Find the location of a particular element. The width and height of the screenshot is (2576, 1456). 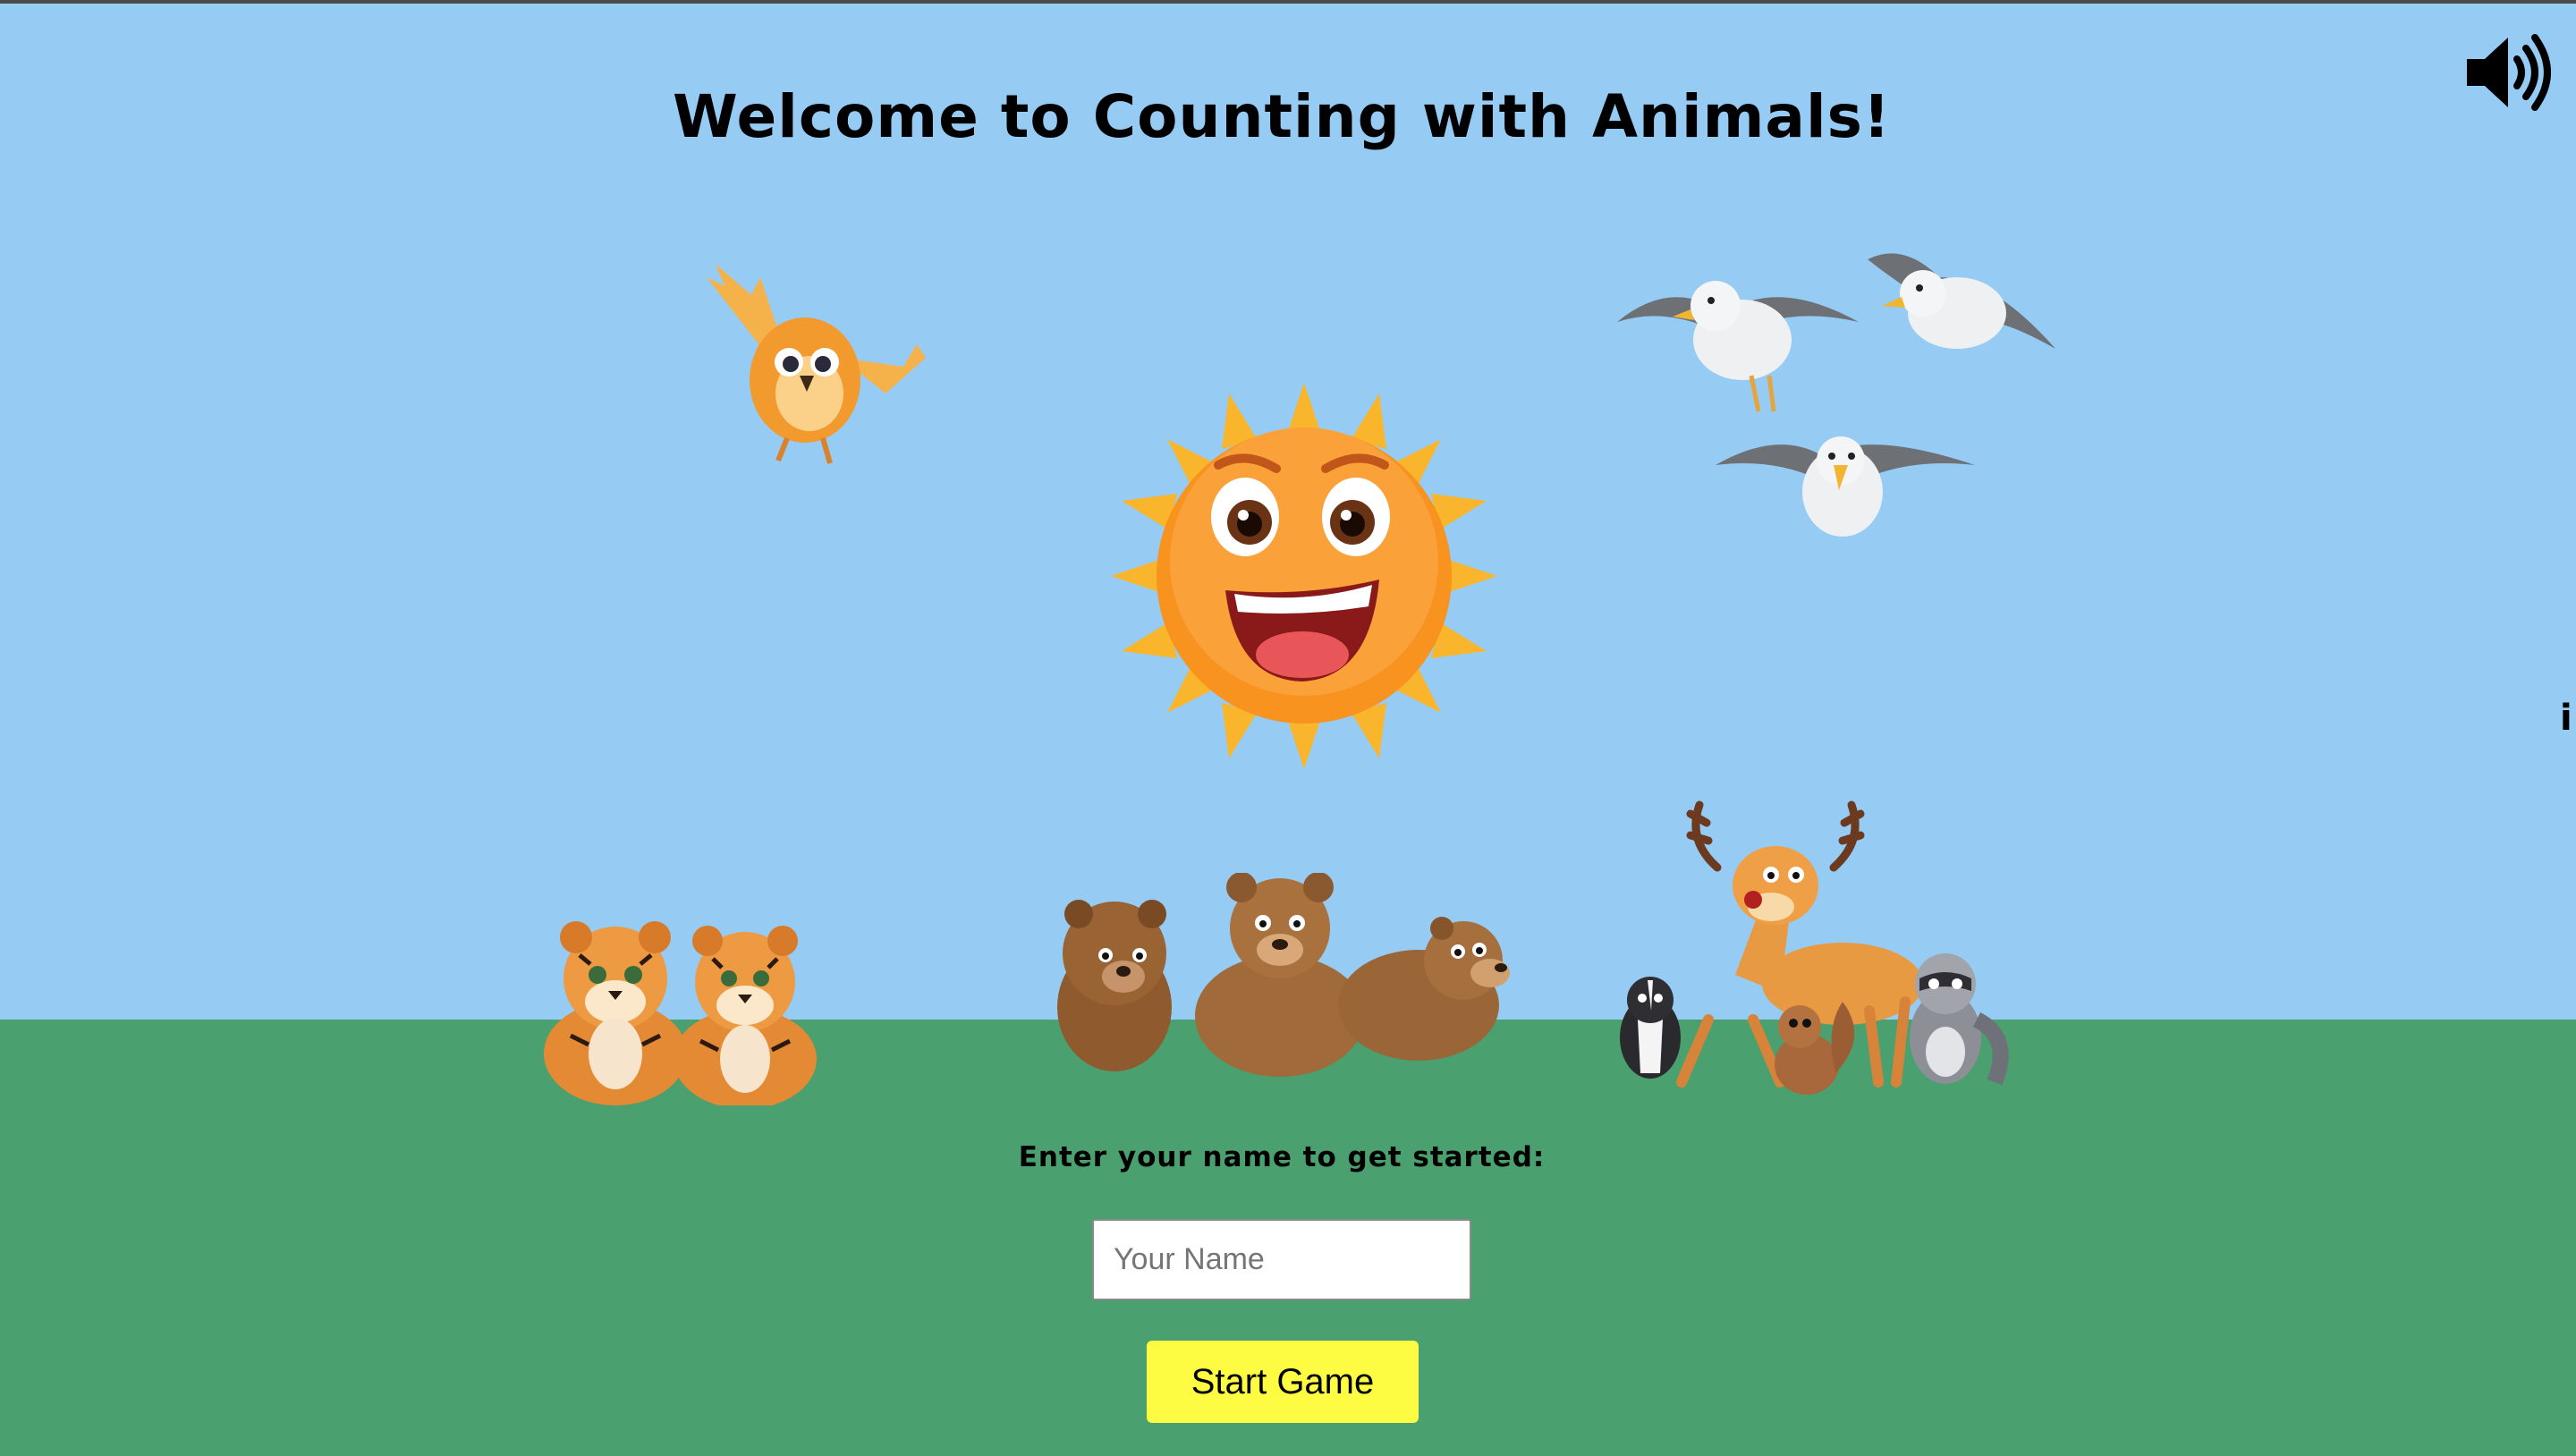

tiger-cubs-illustration is located at coordinates (680, 1013).